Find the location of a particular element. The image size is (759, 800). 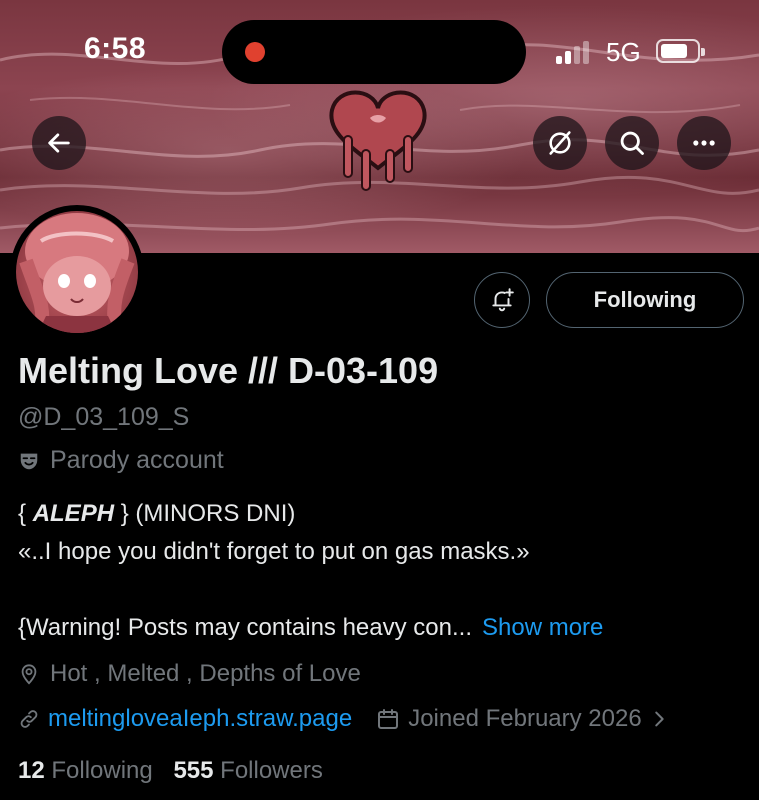

bio-line-1: { ALEPH } (MINORS DNI) is located at coordinates (156, 514).